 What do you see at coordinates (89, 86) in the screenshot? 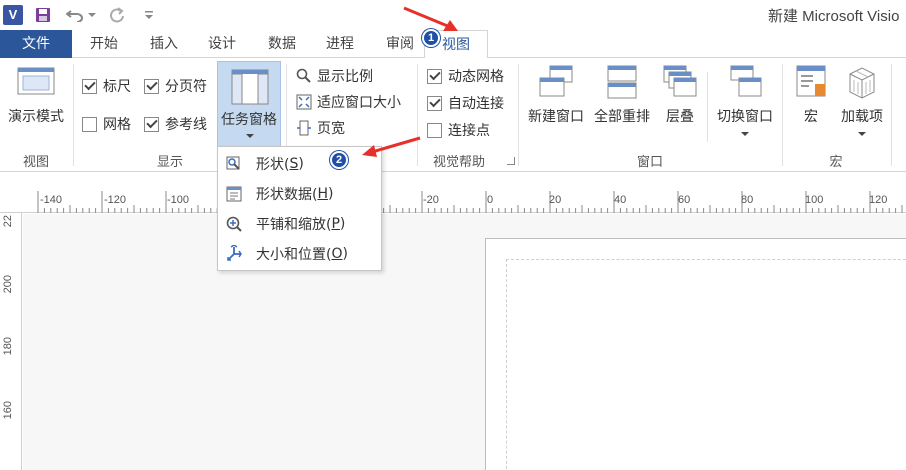
I see `ruler-check-icon` at bounding box center [89, 86].